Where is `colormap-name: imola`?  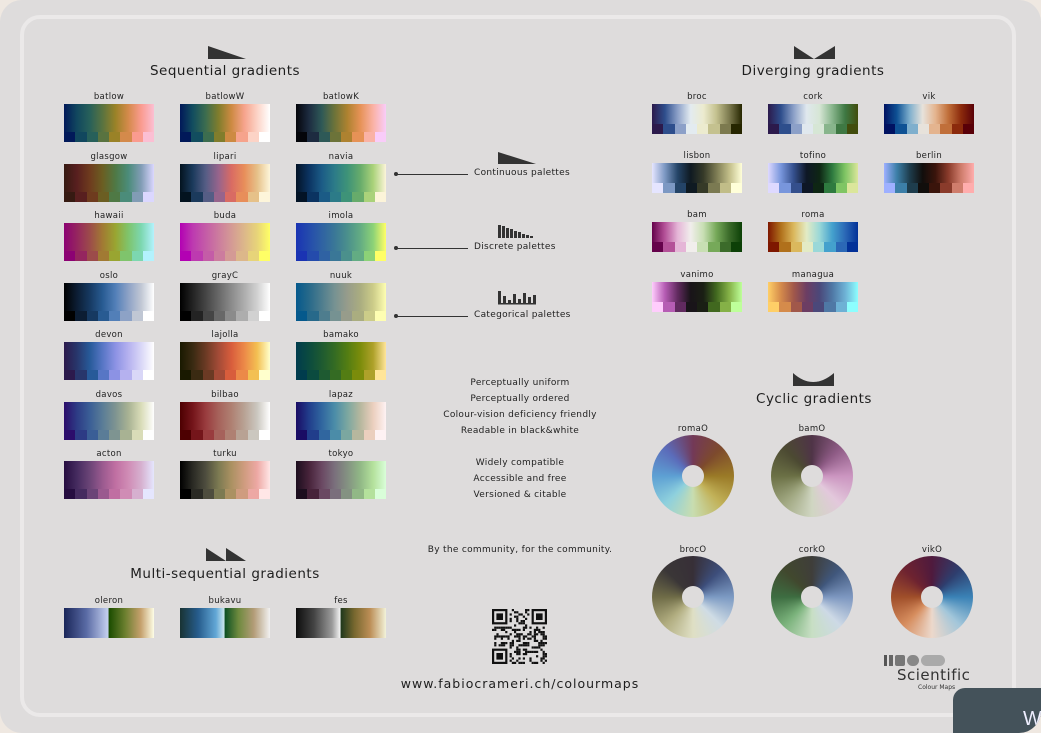 colormap-name: imola is located at coordinates (341, 216).